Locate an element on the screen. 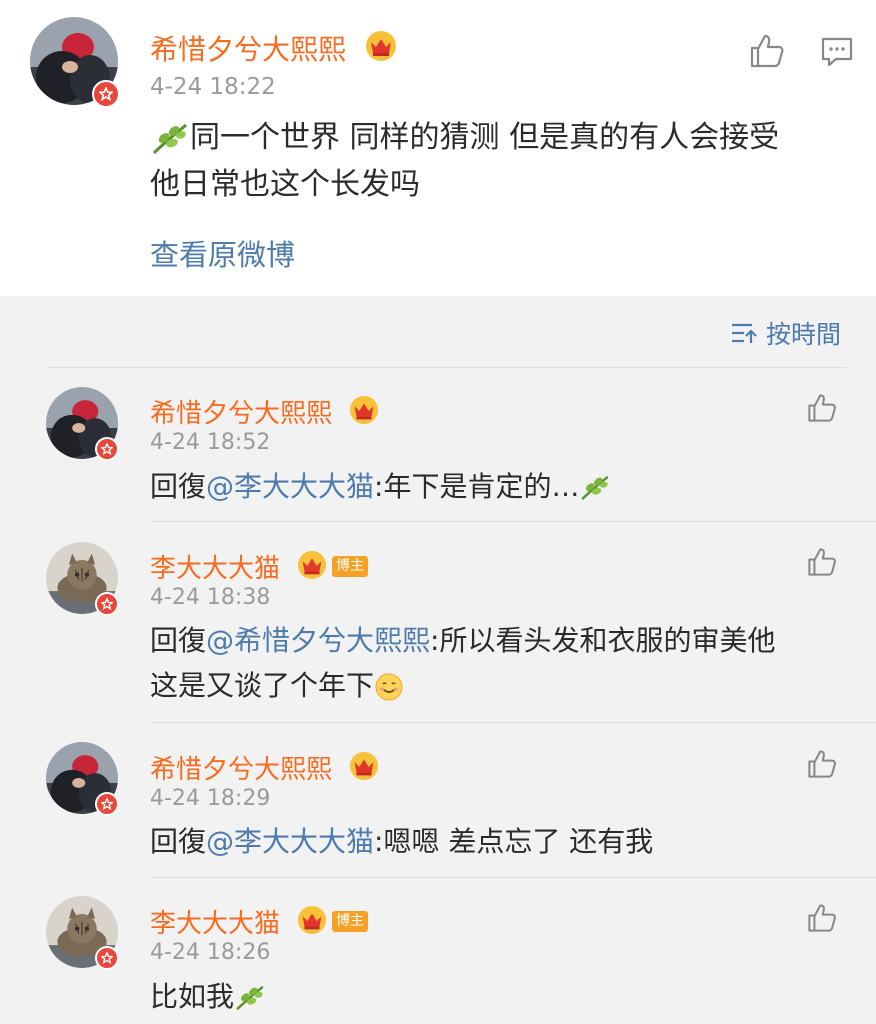 This screenshot has width=876, height=1024. mention-link: @希惜夕兮大熙熙 is located at coordinates (318, 640).